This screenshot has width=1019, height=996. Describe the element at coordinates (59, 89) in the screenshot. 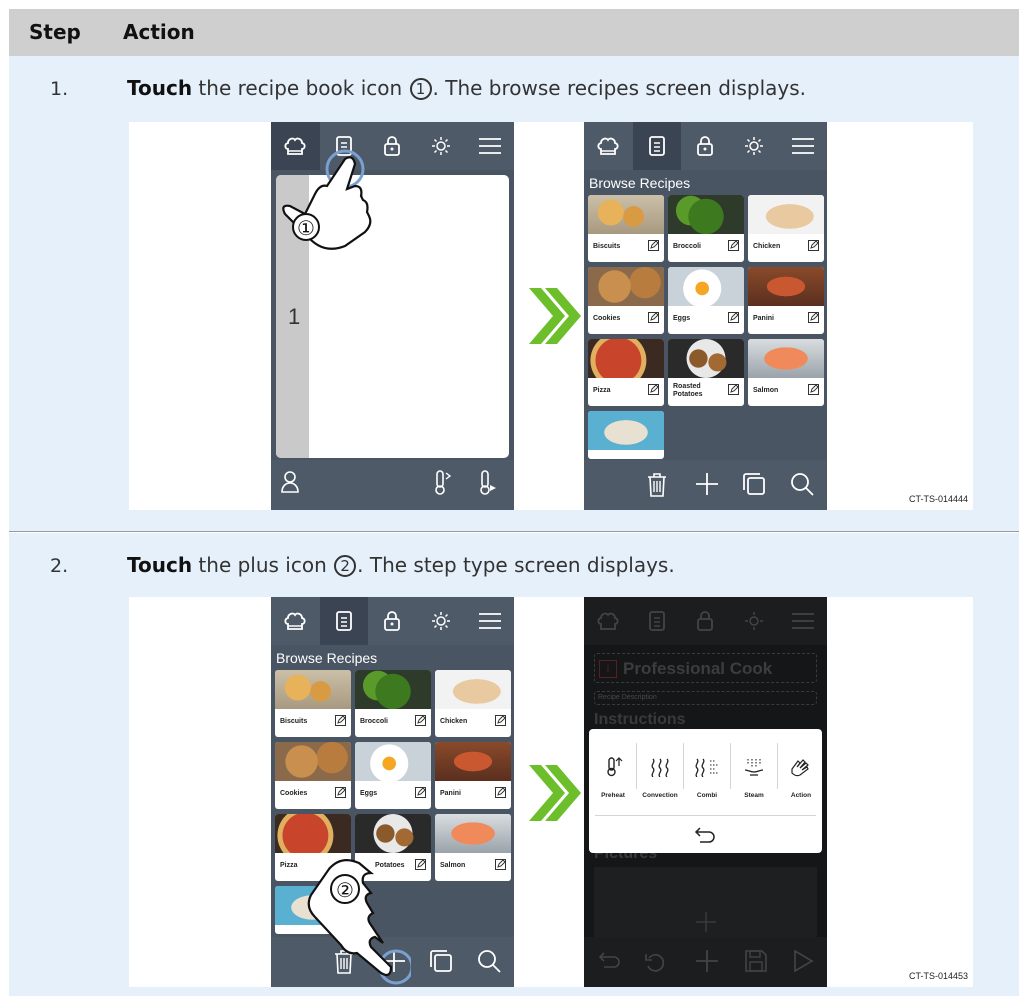

I see `step-number: 1.` at that location.